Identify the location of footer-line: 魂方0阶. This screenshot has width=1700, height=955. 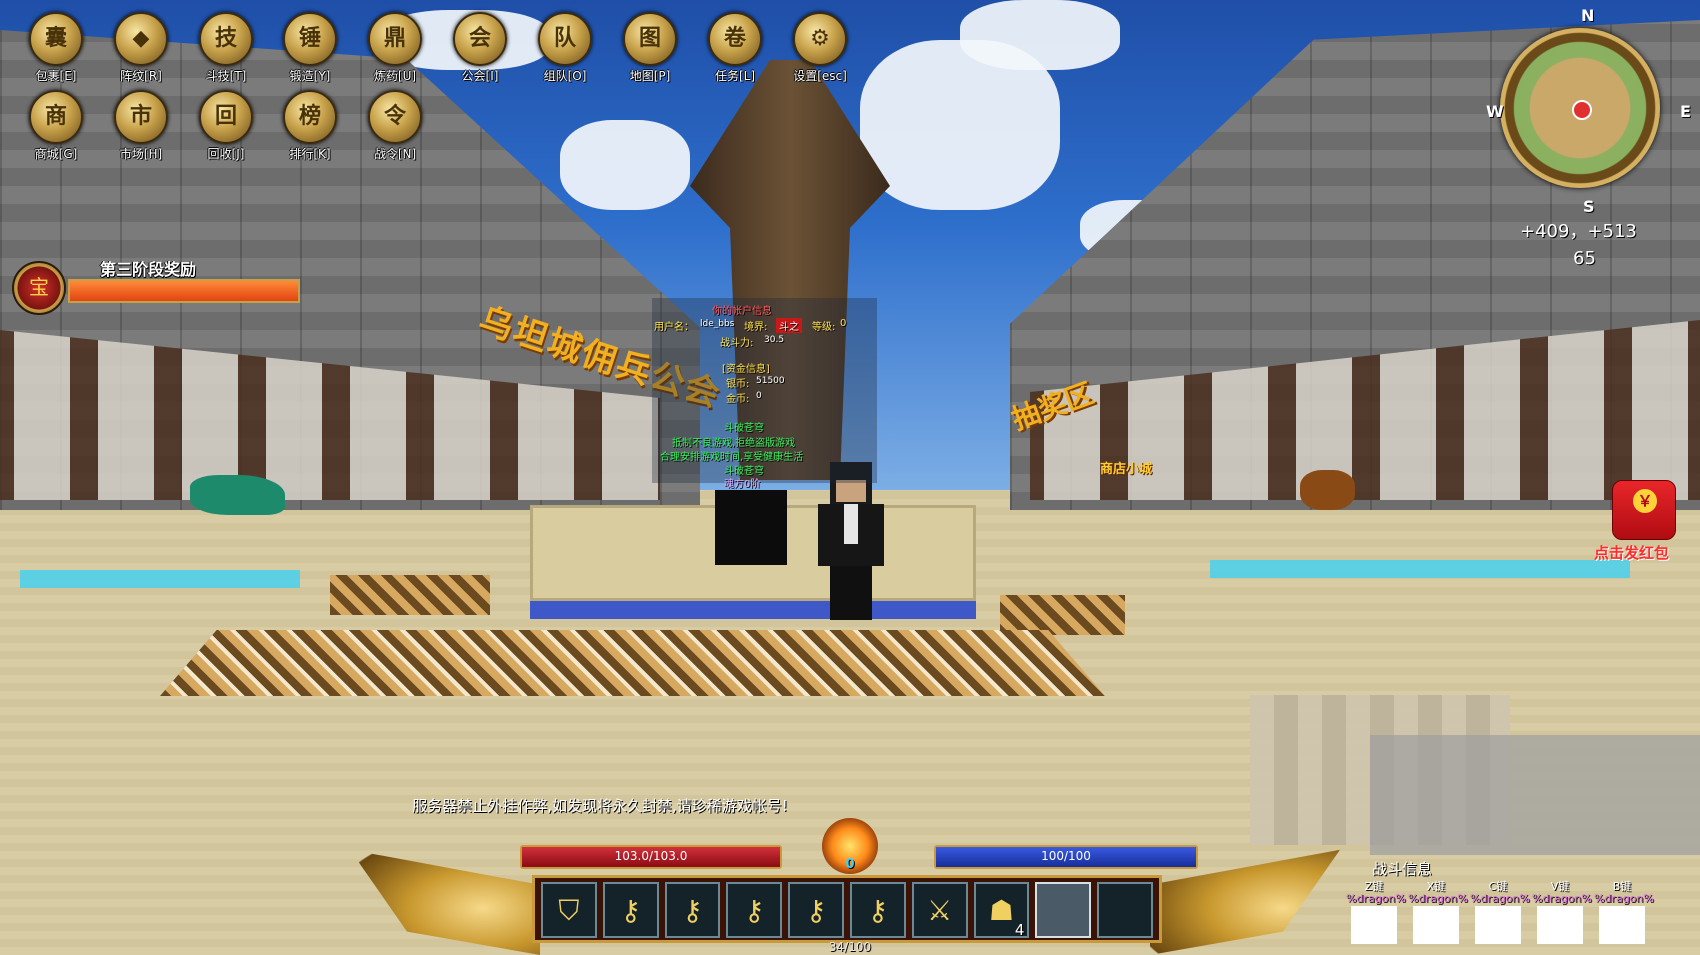
(742, 484).